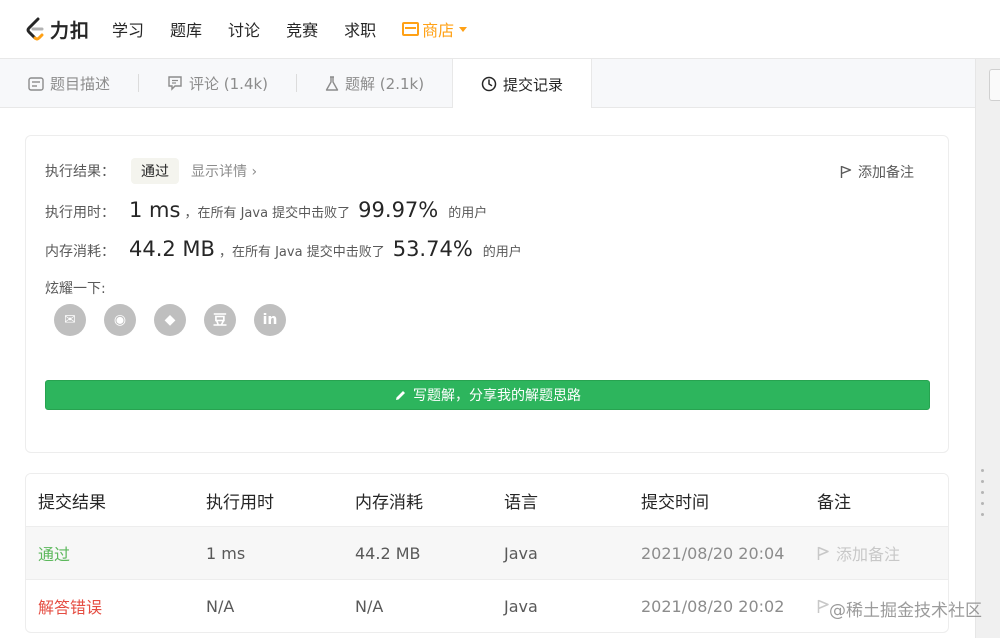 The height and width of the screenshot is (638, 1000). I want to click on nav-item-learn: 学习, so click(128, 29).